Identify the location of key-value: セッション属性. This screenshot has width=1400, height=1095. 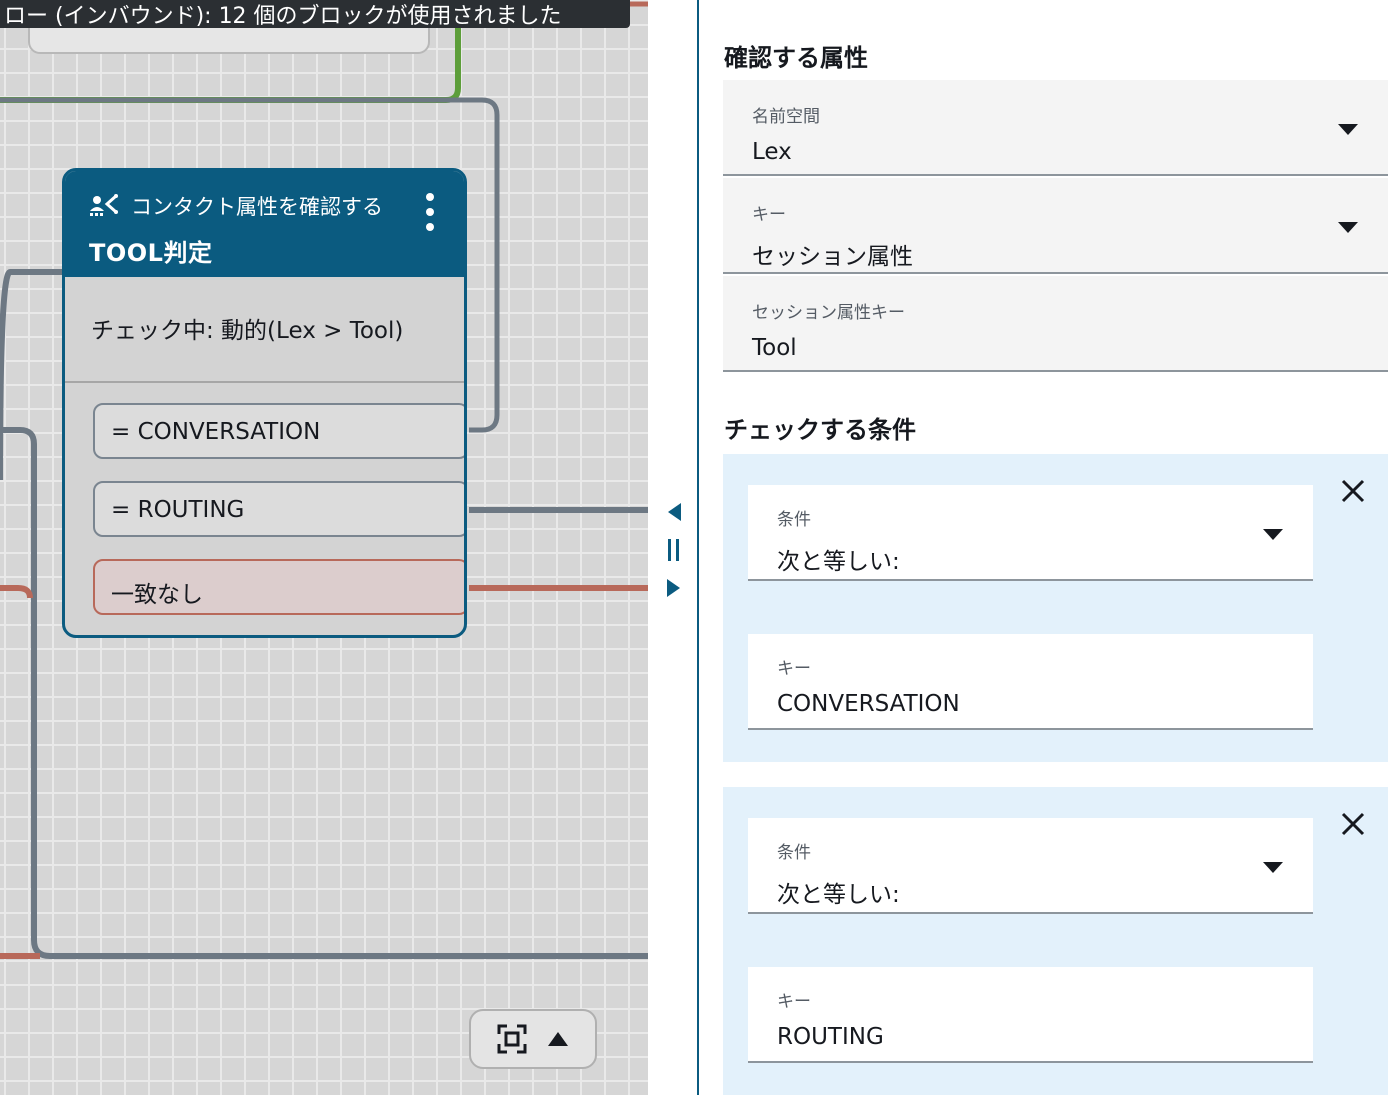
(832, 257).